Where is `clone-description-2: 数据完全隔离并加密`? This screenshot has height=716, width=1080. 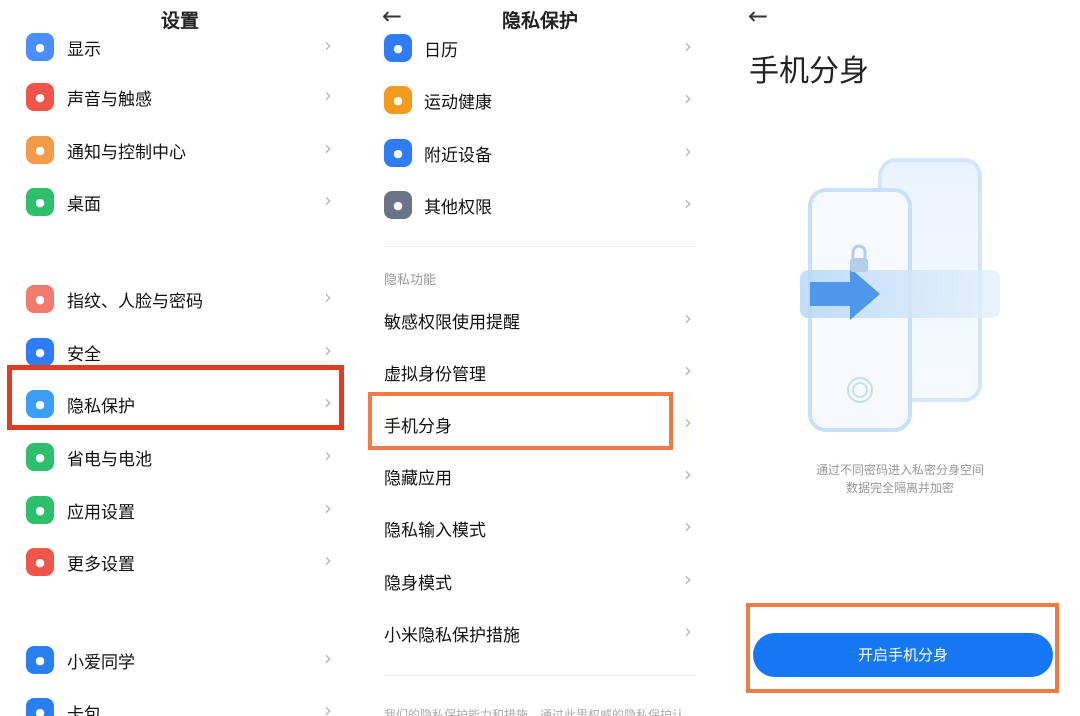
clone-description-2: 数据完全隔离并加密 is located at coordinates (899, 488).